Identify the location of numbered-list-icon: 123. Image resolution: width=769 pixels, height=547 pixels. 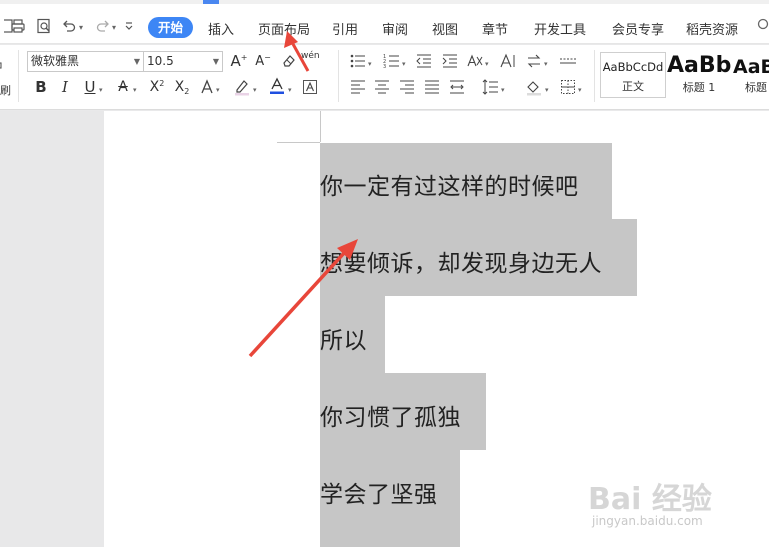
(392, 61).